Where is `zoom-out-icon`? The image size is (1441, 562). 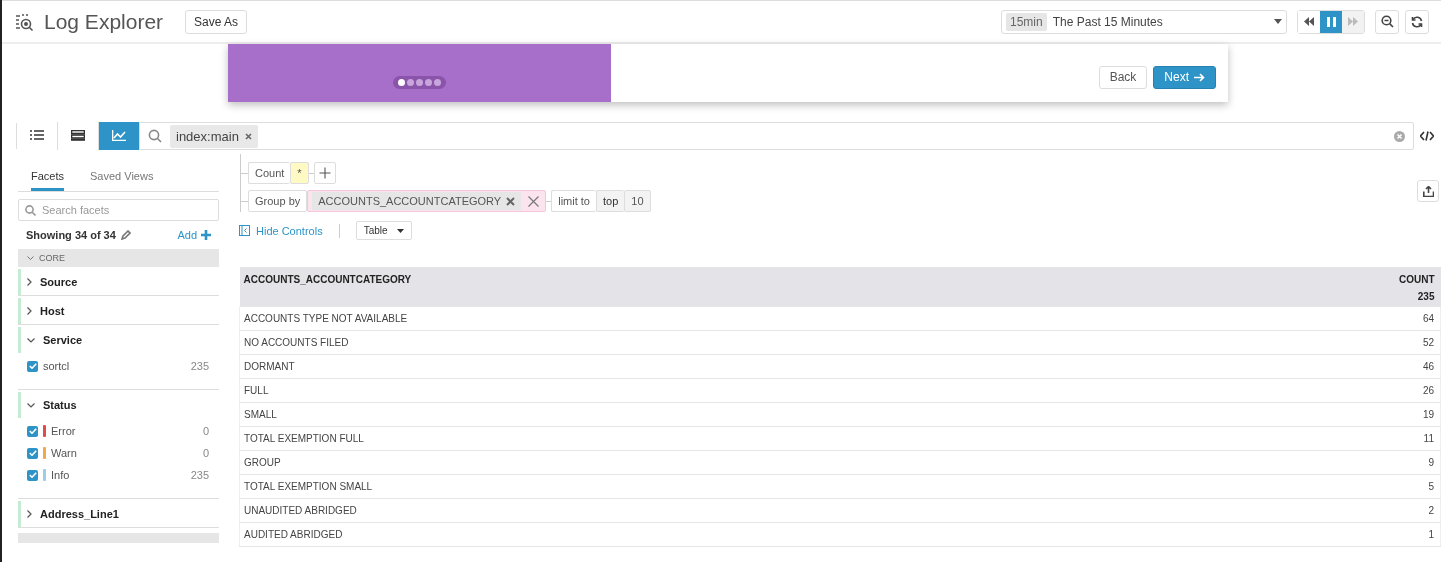
zoom-out-icon is located at coordinates (1387, 21).